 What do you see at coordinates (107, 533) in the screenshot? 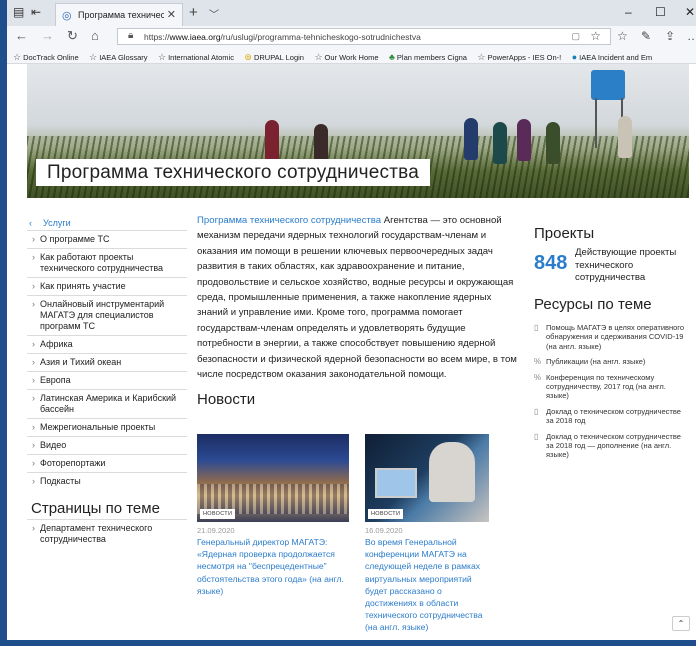
I see `related-page-item: › Департамент технического сотрудничества` at bounding box center [107, 533].